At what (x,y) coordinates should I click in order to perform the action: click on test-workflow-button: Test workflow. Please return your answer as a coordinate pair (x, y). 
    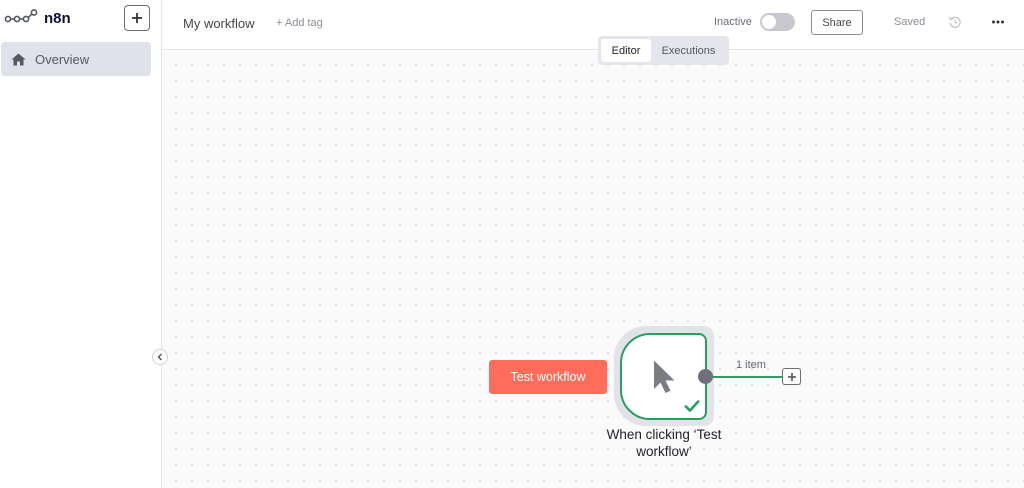
    Looking at the image, I should click on (548, 377).